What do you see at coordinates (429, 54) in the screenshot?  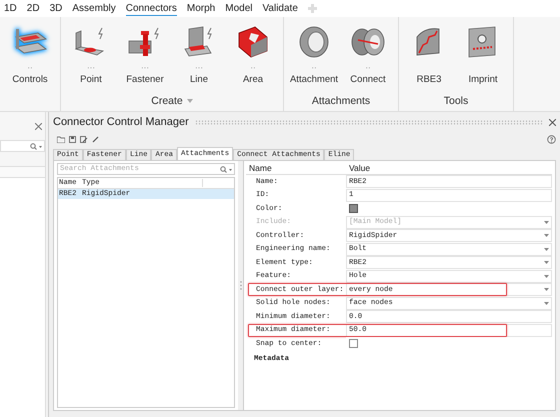 I see `ribbon-tool: RBE3` at bounding box center [429, 54].